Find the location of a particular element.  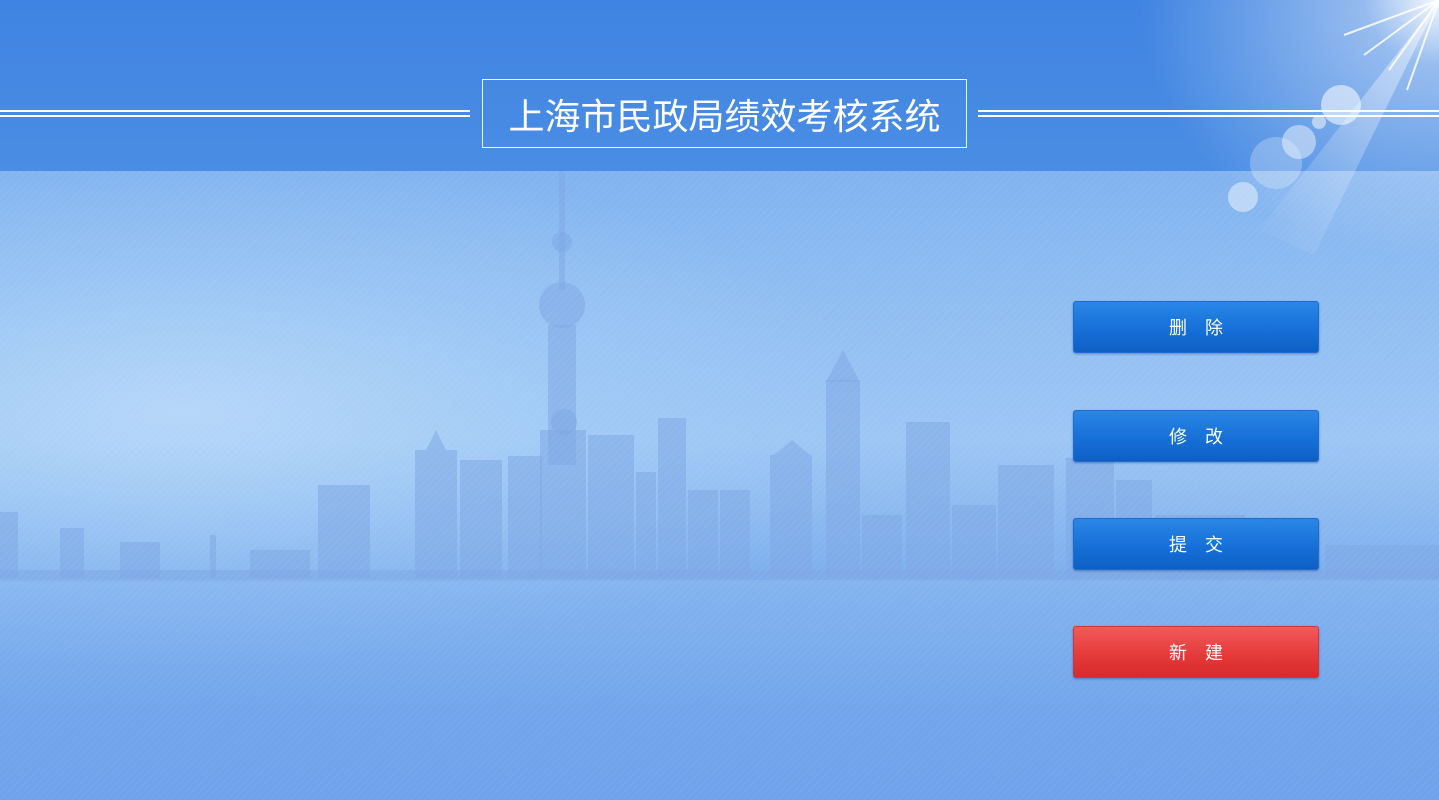

header-decor-line-right is located at coordinates (1208, 113).